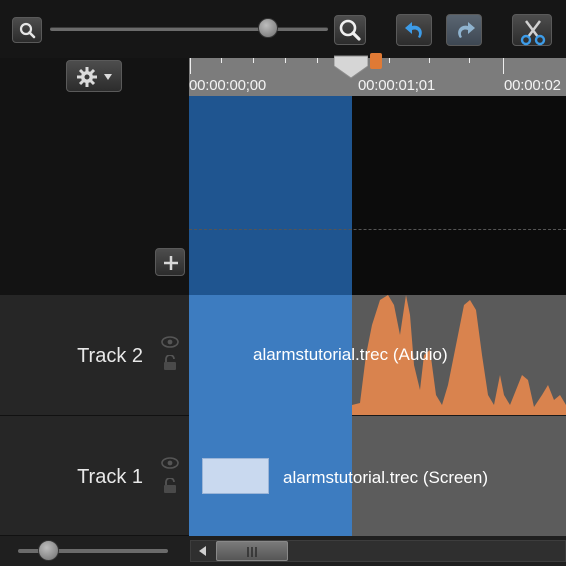 This screenshot has height=566, width=566. What do you see at coordinates (397, 85) in the screenshot?
I see `ruler-time-label: 00:00:01;01` at bounding box center [397, 85].